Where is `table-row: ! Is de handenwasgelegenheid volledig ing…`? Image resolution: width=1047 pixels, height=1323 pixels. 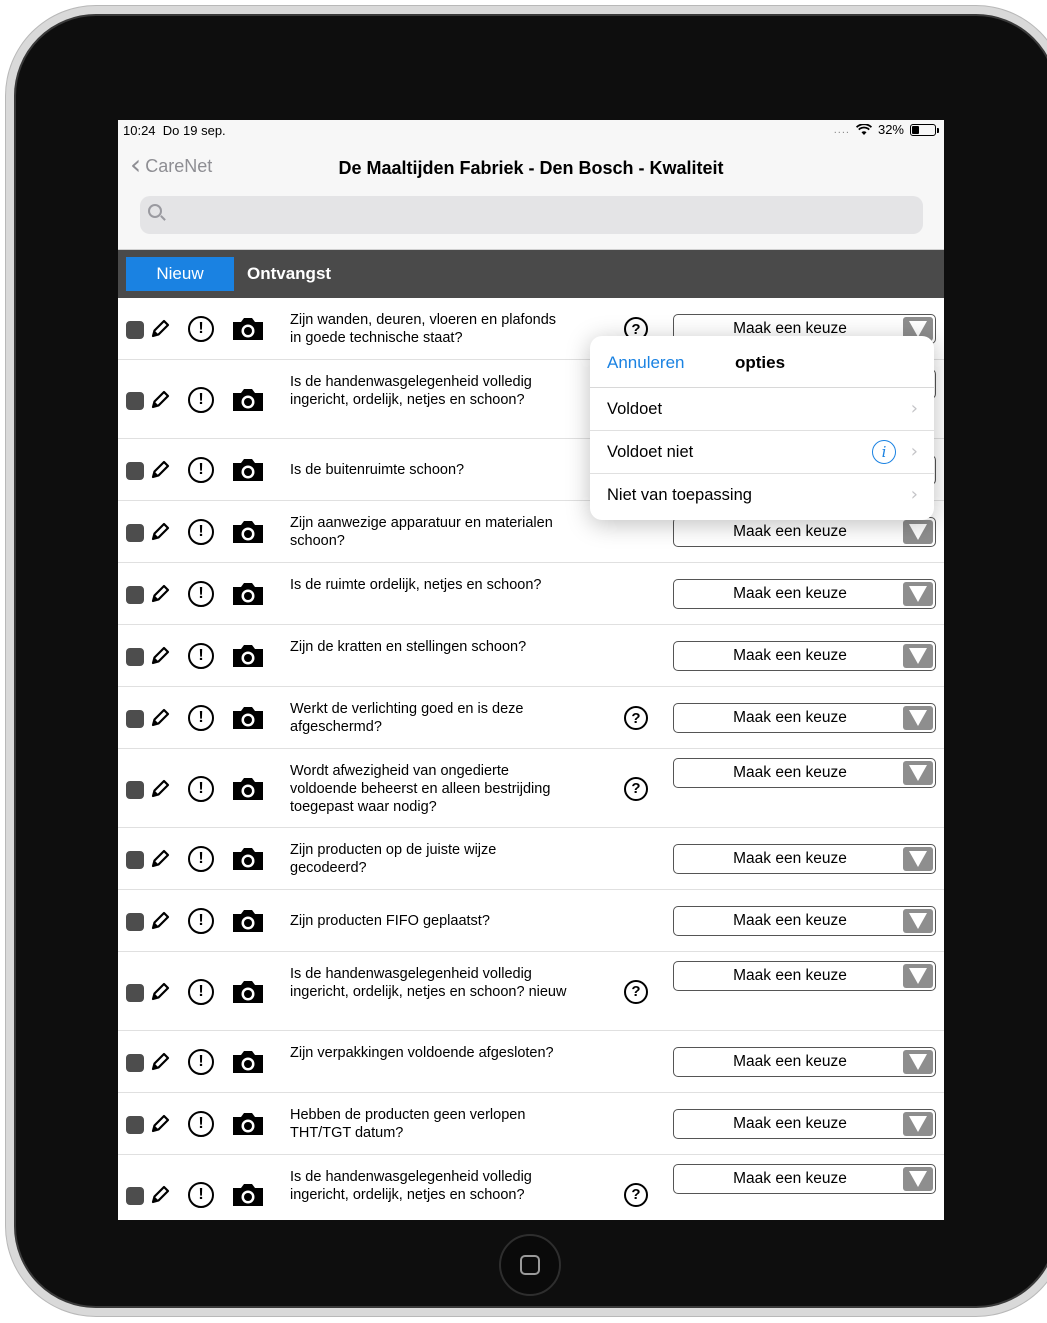
table-row: ! Is de handenwasgelegenheid volledig ing… is located at coordinates (531, 1187).